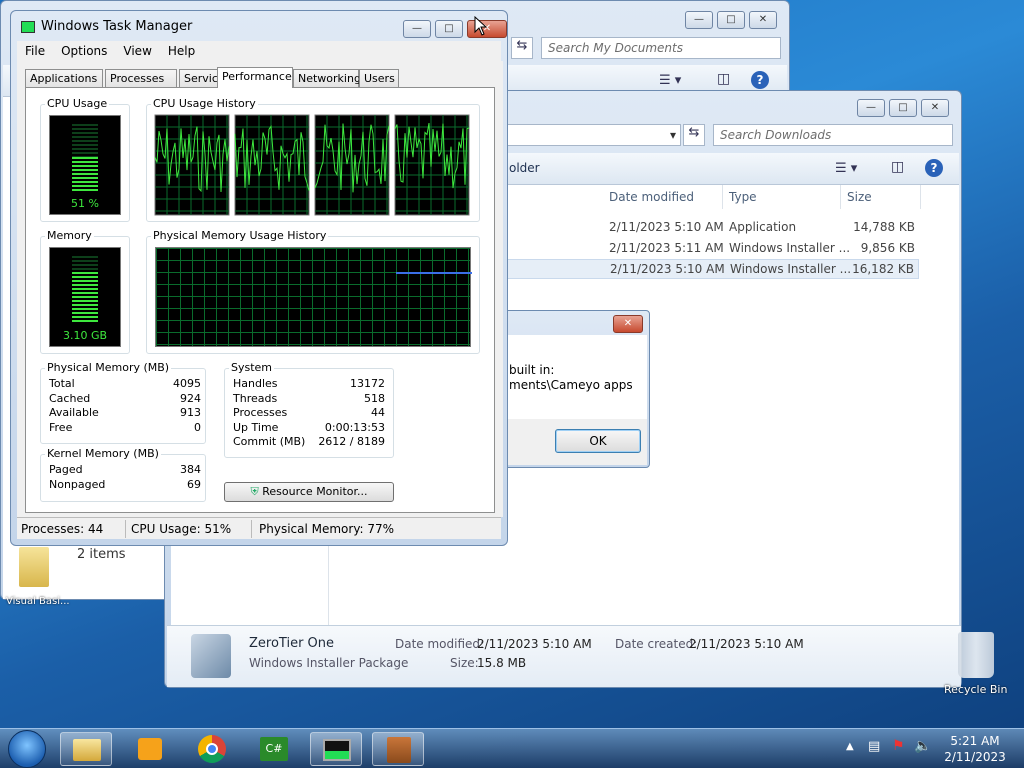  Describe the element at coordinates (975, 741) in the screenshot. I see `clock-time: 5:21 AM` at that location.